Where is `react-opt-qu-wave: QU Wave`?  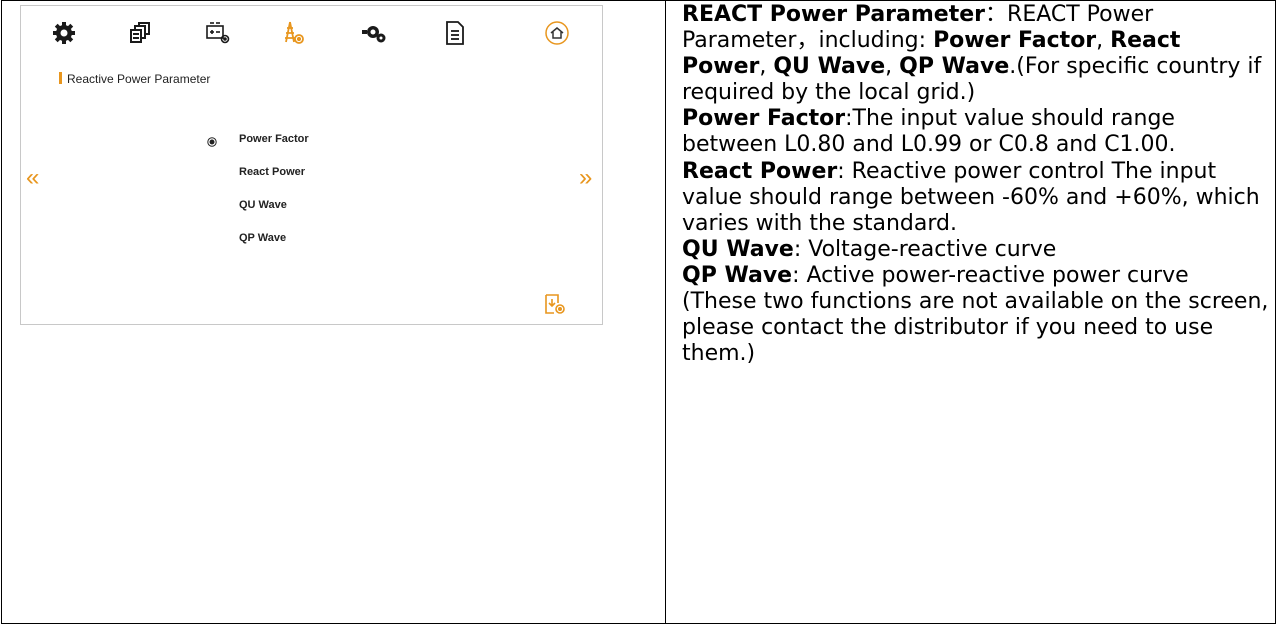
react-opt-qu-wave: QU Wave is located at coordinates (829, 67).